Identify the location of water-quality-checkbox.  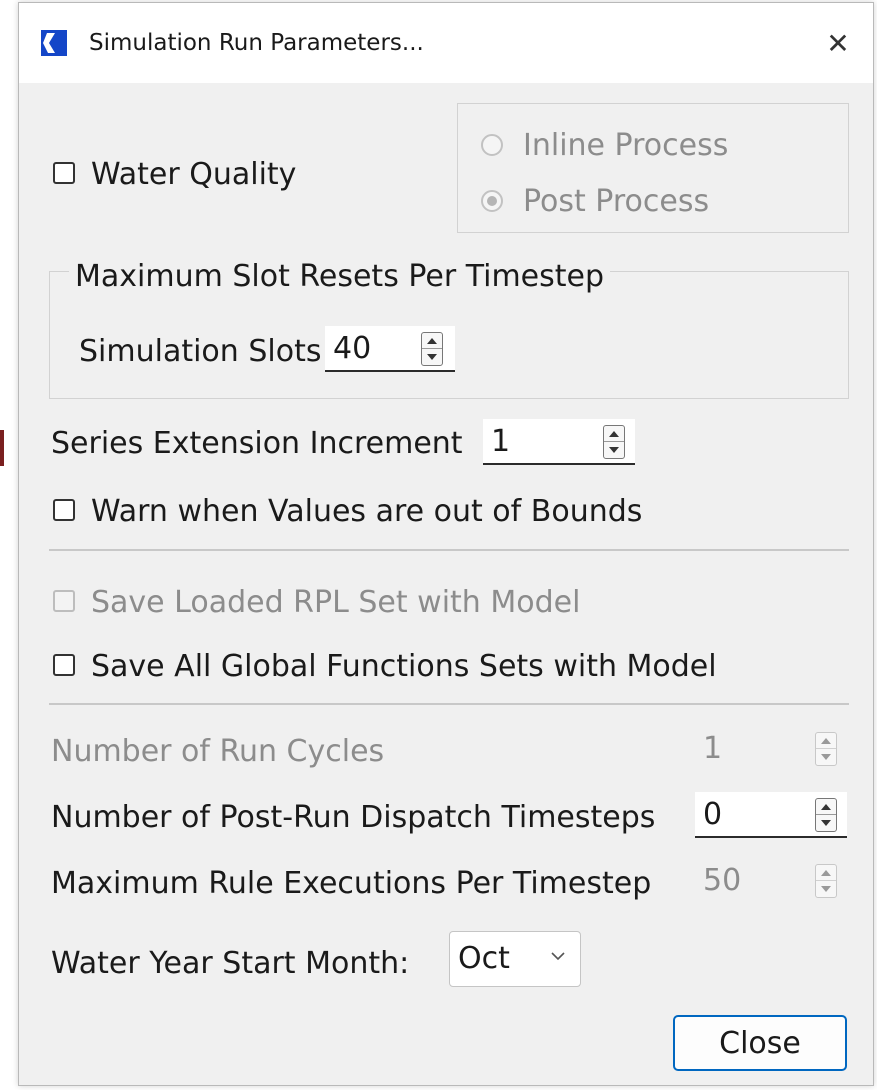
(64, 173).